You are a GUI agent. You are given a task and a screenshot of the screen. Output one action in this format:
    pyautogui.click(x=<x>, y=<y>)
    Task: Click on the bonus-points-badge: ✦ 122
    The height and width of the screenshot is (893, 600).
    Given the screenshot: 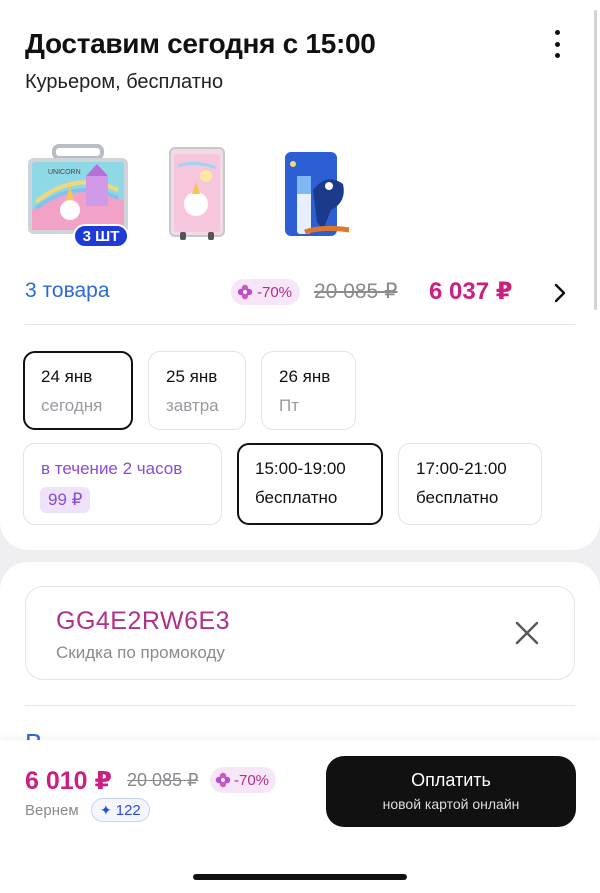 What is the action you would take?
    pyautogui.click(x=120, y=810)
    